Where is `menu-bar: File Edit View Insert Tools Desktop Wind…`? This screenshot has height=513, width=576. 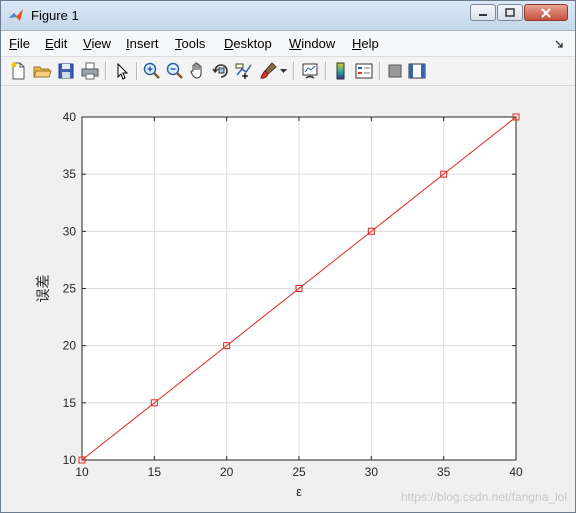
menu-bar: File Edit View Insert Tools Desktop Wind… is located at coordinates (288, 44).